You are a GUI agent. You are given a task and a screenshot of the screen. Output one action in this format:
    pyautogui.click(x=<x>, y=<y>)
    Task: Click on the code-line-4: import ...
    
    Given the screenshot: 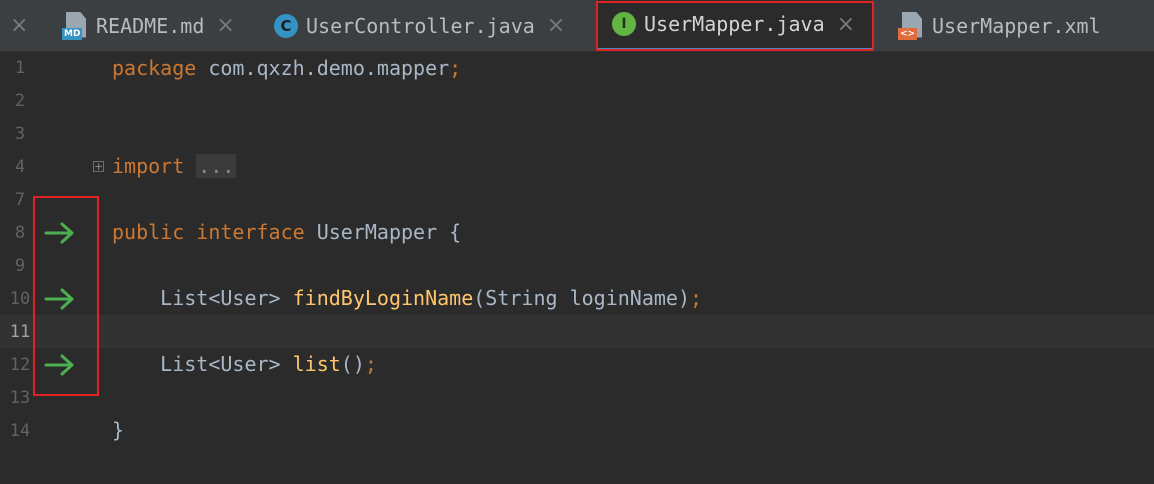 What is the action you would take?
    pyautogui.click(x=174, y=166)
    